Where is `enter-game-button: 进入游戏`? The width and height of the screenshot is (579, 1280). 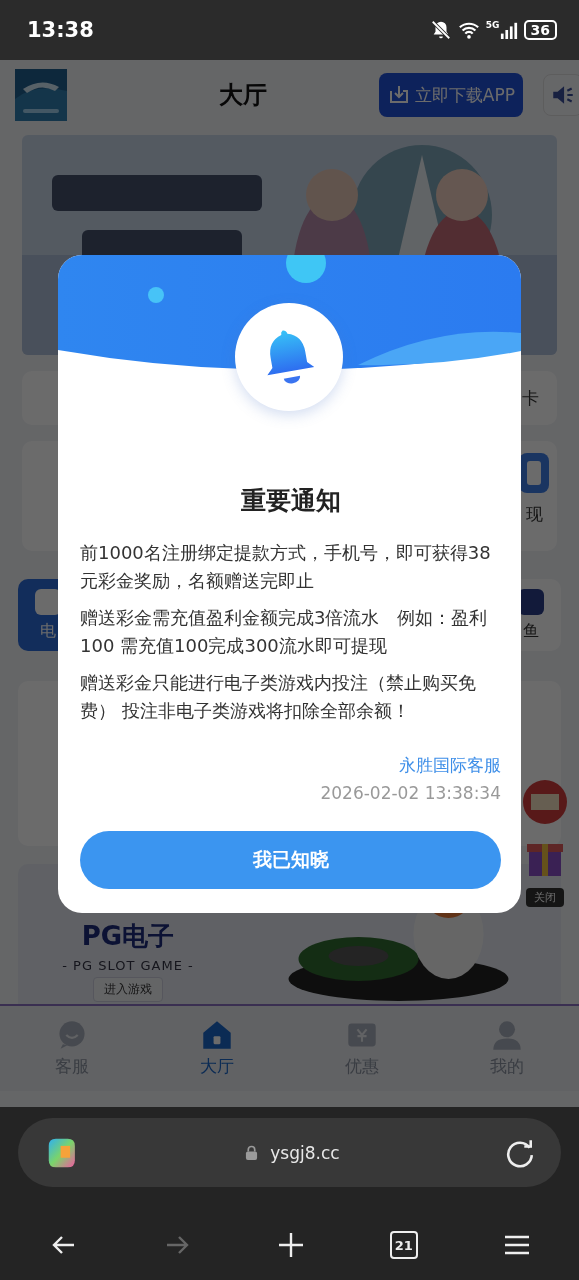
enter-game-button: 进入游戏 is located at coordinates (128, 989).